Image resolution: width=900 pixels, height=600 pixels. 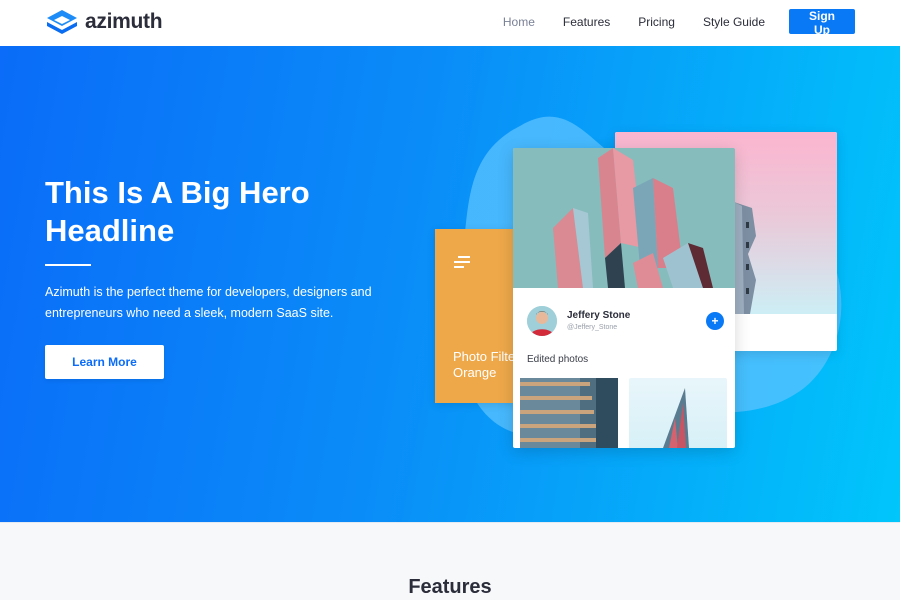 I want to click on profile-handle: @Jeffery_Stone, so click(x=592, y=327).